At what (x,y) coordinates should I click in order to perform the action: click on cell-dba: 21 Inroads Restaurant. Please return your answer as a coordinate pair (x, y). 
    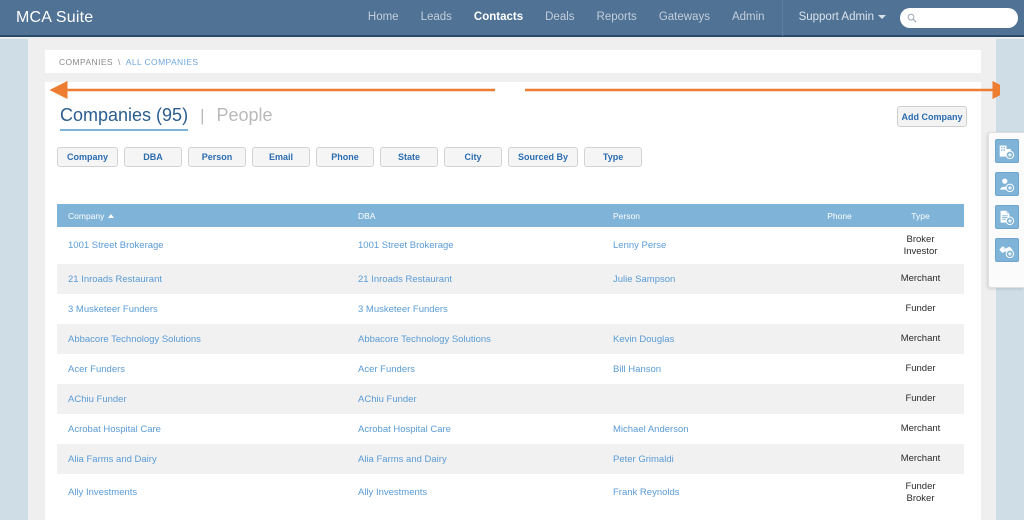
    Looking at the image, I should click on (474, 279).